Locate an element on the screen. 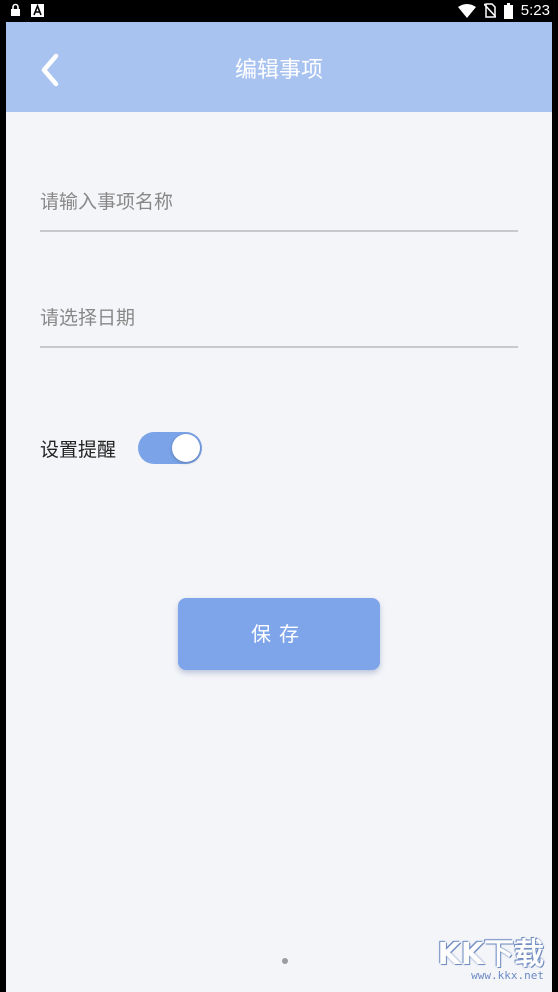  watermark-logo: KK下载 www.kkx.net is located at coordinates (491, 955).